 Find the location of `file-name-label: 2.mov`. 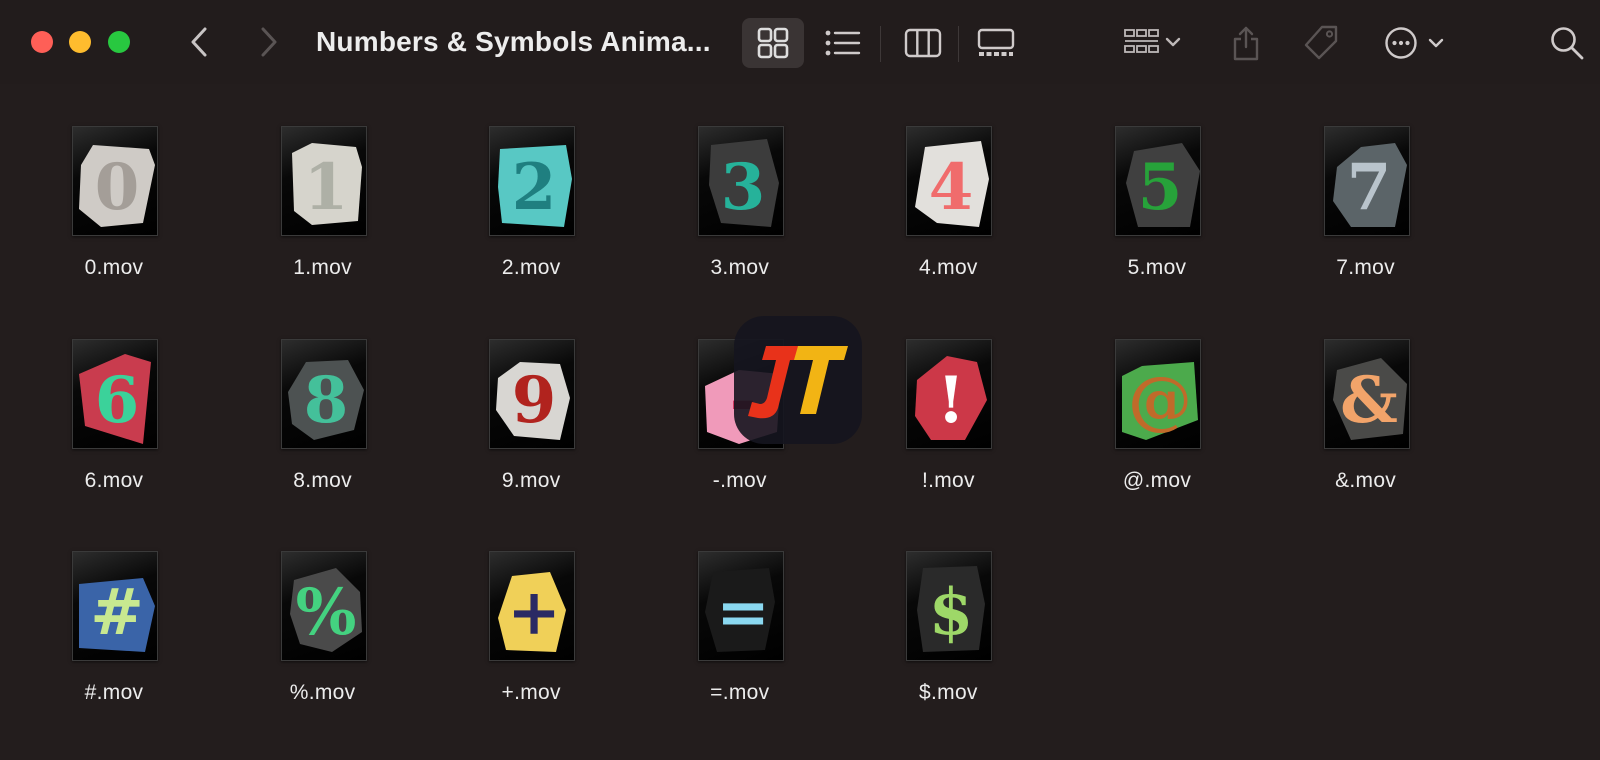

file-name-label: 2.mov is located at coordinates (531, 267).